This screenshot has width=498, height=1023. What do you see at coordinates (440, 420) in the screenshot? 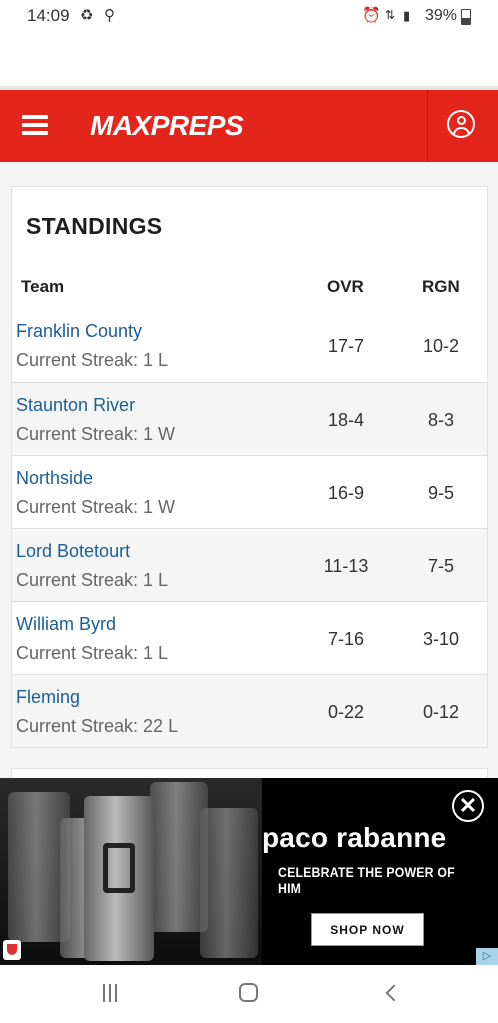
I see `region-record: 8-3` at bounding box center [440, 420].